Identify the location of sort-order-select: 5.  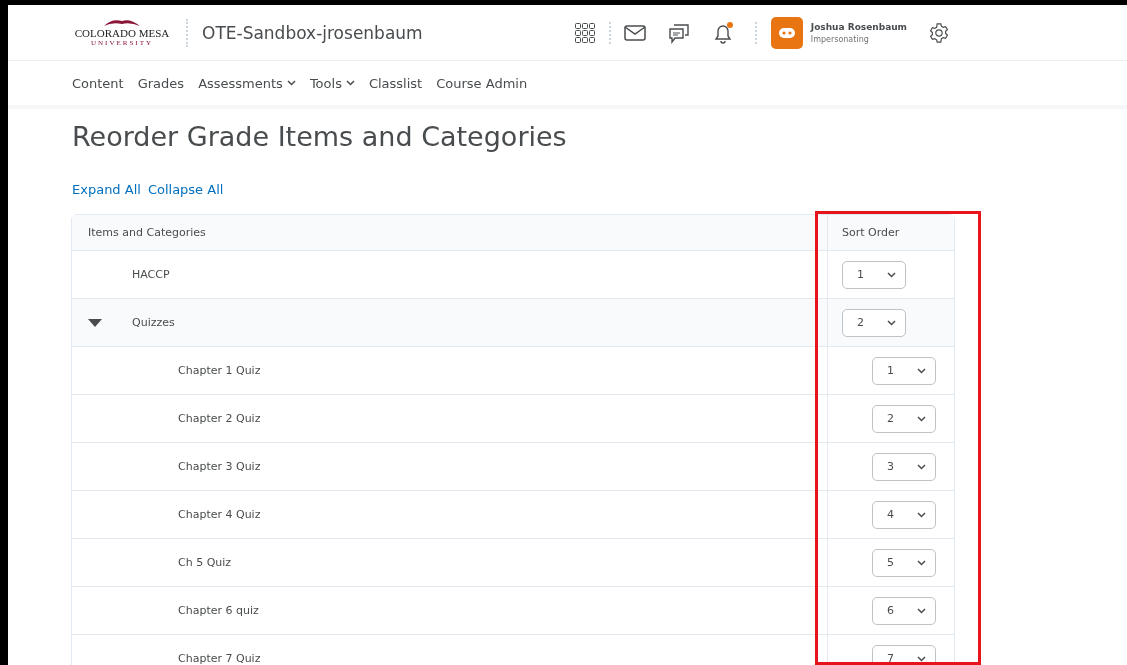
(904, 562).